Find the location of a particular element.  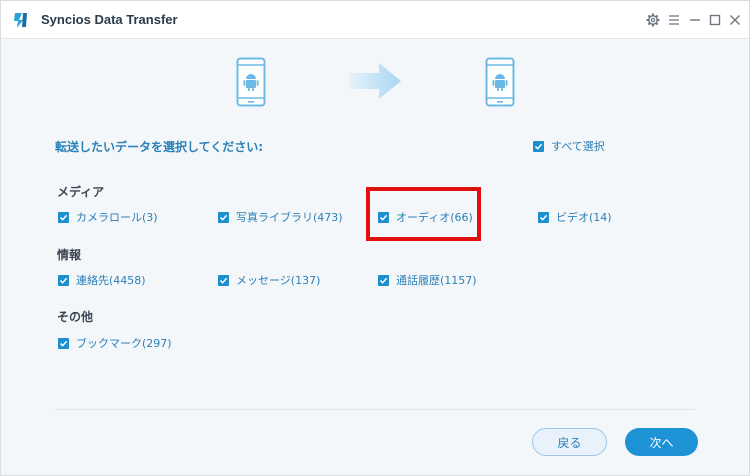

source-android-phone-icon is located at coordinates (251, 82).